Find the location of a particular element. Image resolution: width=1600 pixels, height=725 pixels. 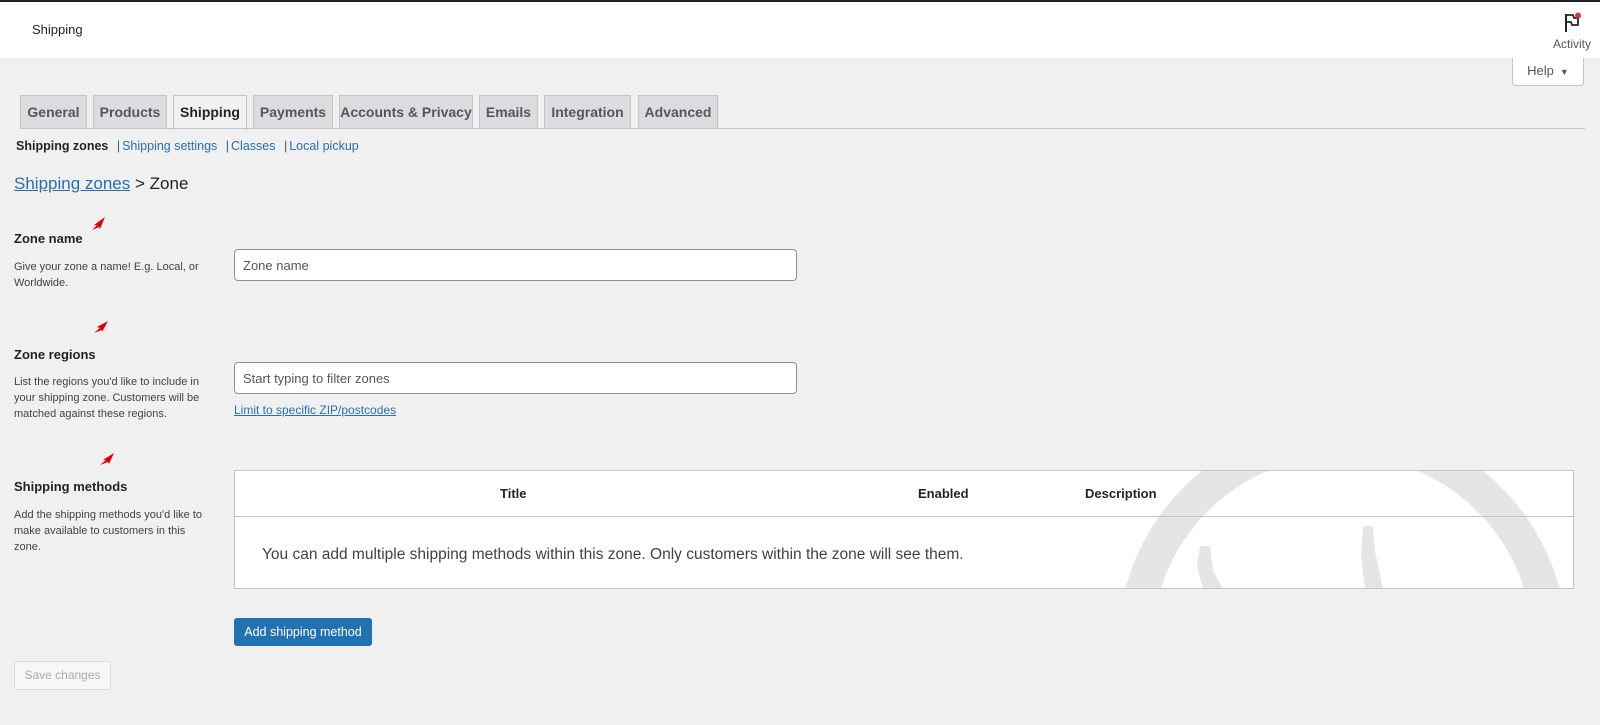

subnav-shipping-settings: Shipping settings is located at coordinates (169, 146).